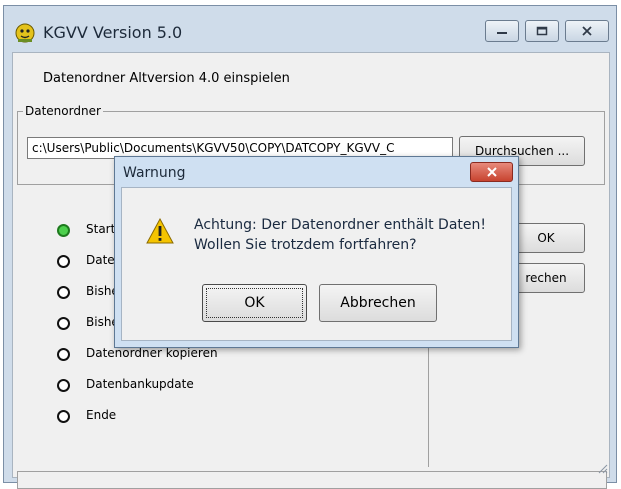  Describe the element at coordinates (166, 78) in the screenshot. I see `page-subtitle: Datenordner Altversion 4.0 einspielen` at that location.